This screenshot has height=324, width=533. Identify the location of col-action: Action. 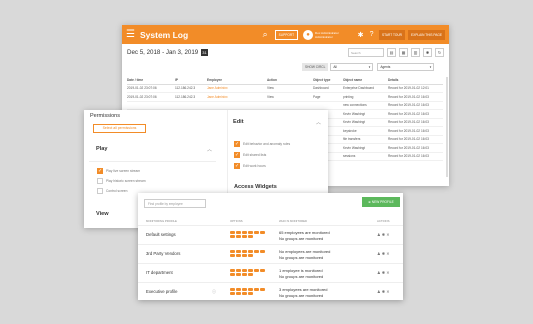
(290, 81).